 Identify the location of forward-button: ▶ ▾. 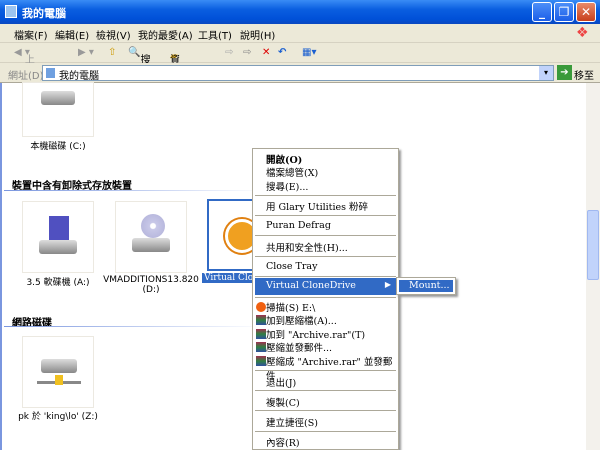
(86, 52).